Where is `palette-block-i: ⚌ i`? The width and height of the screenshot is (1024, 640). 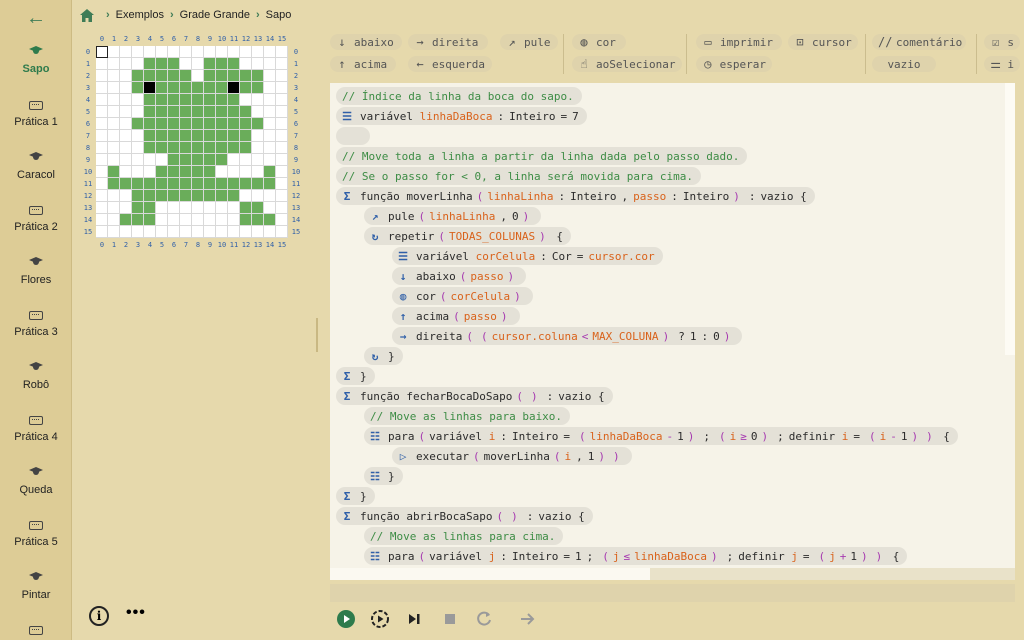
palette-block-i: ⚌ i is located at coordinates (1002, 64).